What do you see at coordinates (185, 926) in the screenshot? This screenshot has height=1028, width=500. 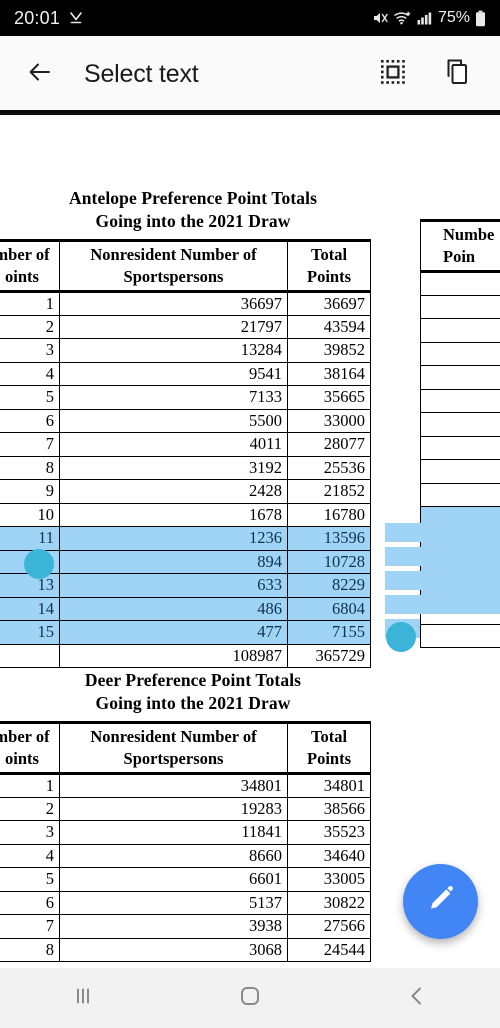 I see `deer-row: 7 3938 27566` at bounding box center [185, 926].